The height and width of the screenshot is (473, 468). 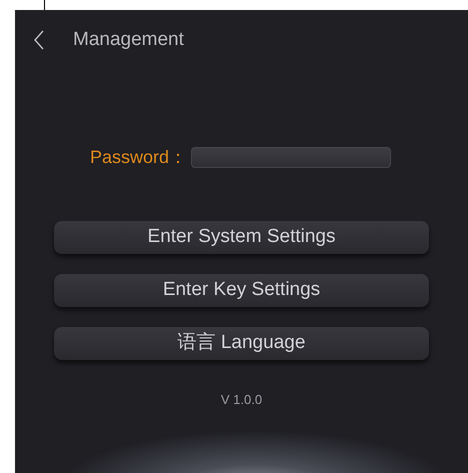 What do you see at coordinates (128, 40) in the screenshot?
I see `page-title: Management` at bounding box center [128, 40].